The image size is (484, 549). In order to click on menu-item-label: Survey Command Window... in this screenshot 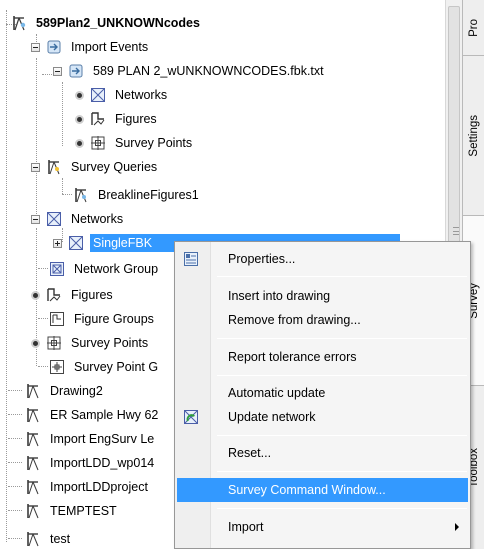, I will do `click(307, 490)`.